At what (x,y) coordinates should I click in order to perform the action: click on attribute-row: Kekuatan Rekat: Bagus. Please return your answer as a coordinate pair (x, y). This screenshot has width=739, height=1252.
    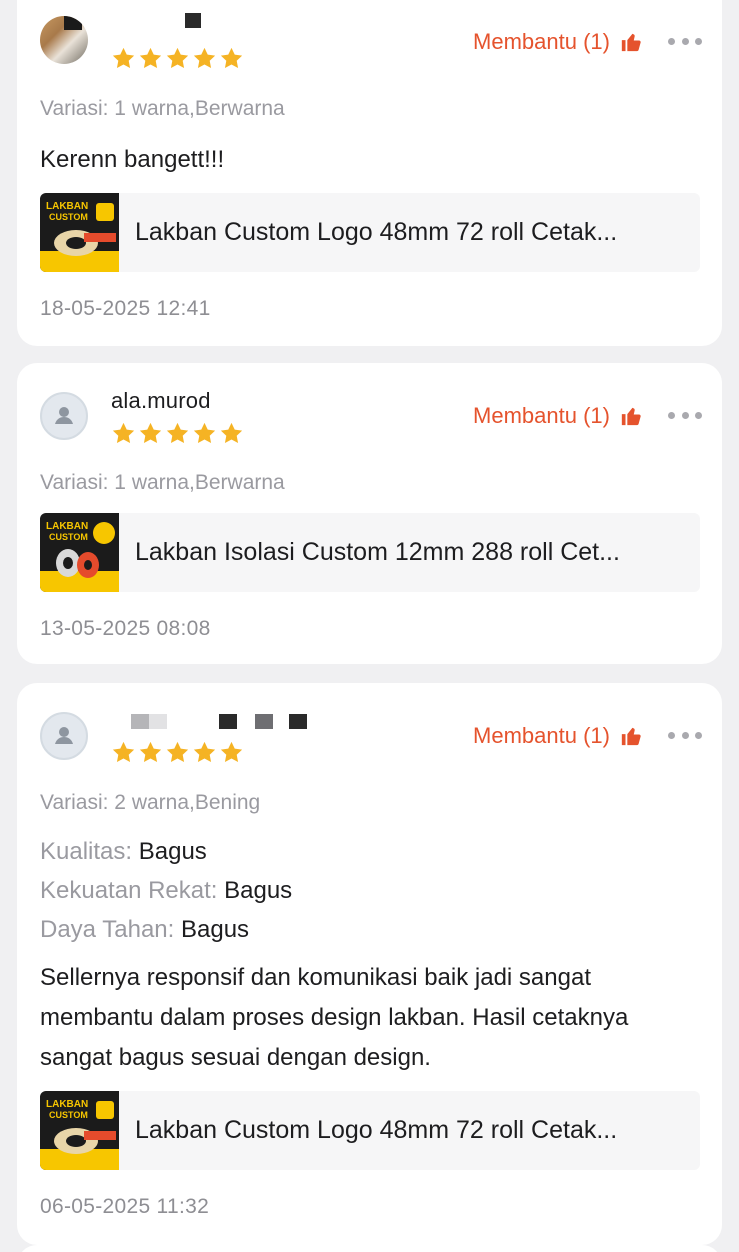
    Looking at the image, I should click on (166, 890).